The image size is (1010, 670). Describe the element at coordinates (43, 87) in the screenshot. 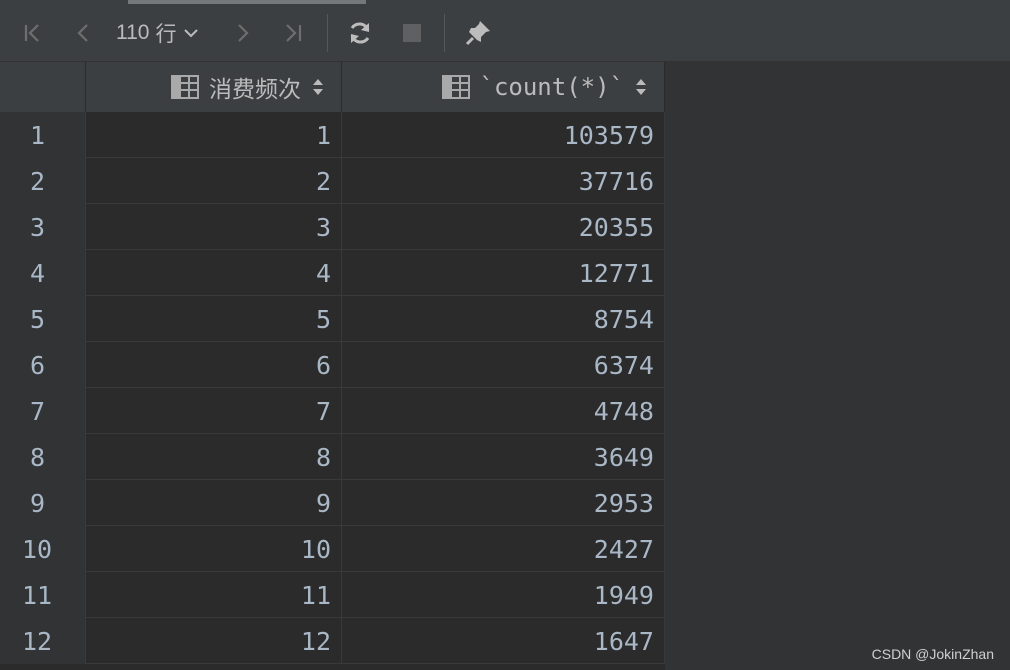

I see `header-corner` at that location.